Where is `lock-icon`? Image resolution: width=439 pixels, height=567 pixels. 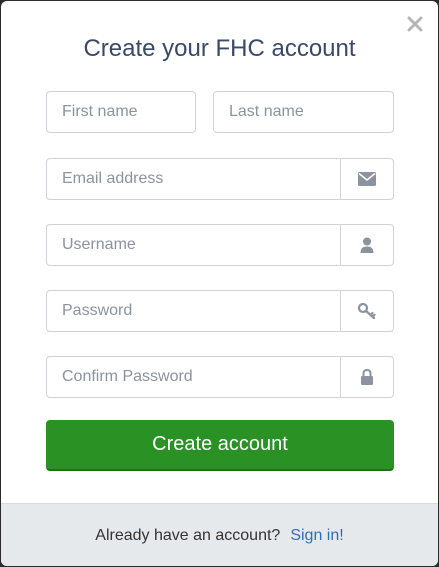
lock-icon is located at coordinates (366, 377).